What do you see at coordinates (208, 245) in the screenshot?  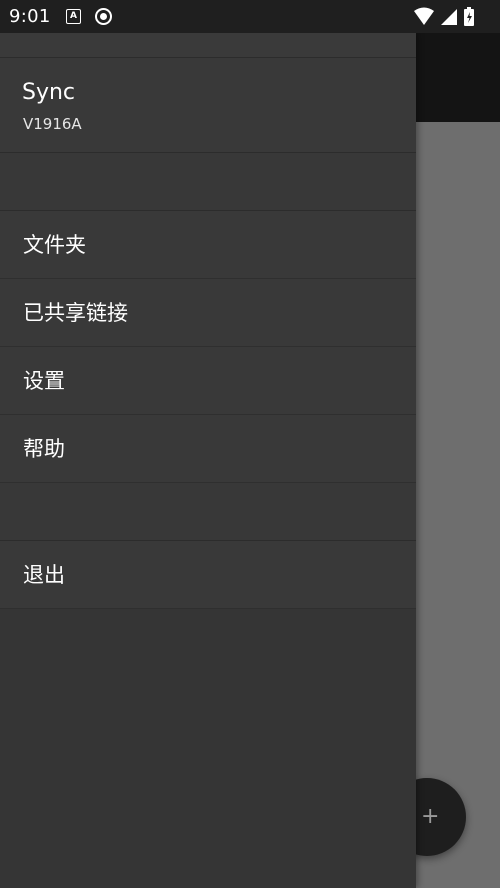 I see `menu-item-folders: 文件夹` at bounding box center [208, 245].